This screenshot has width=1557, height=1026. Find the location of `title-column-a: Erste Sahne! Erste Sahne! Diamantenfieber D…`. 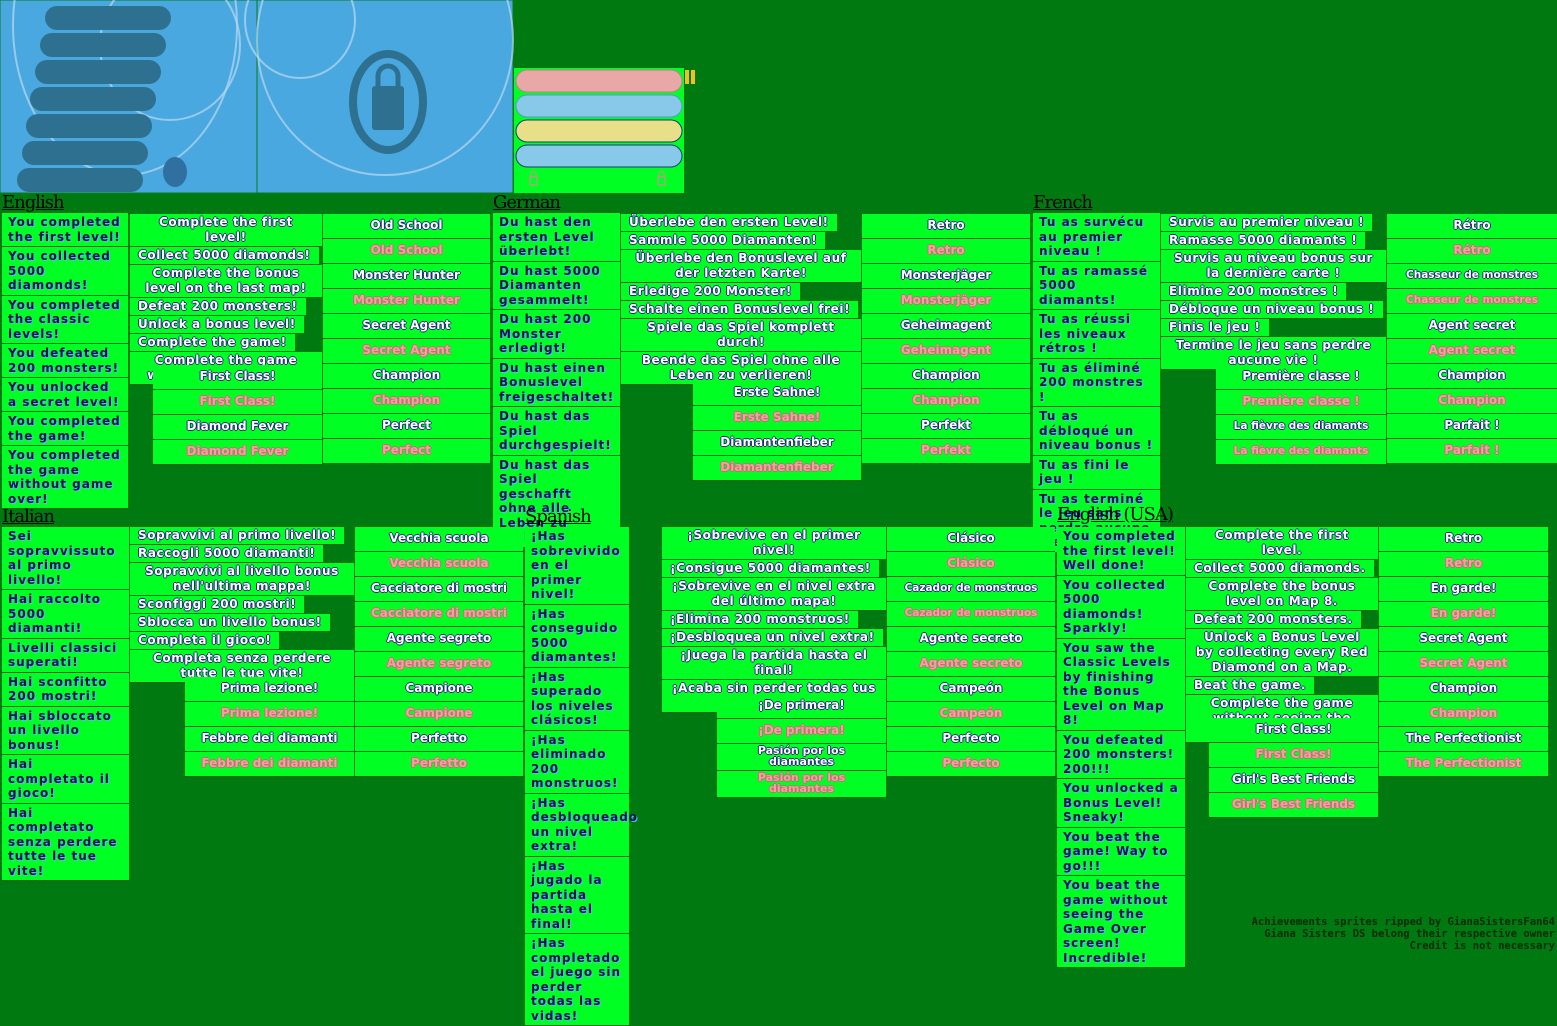

title-column-a: Erste Sahne! Erste Sahne! Diamantenfieber D… is located at coordinates (777, 431).